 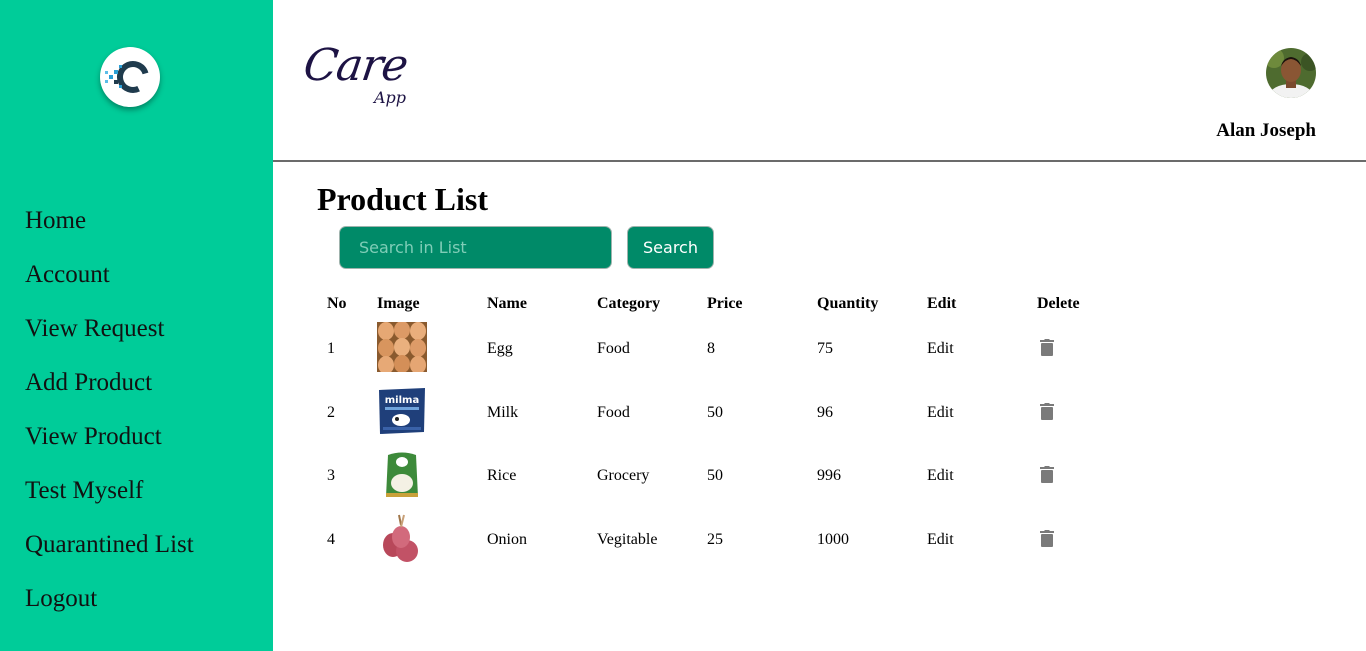 What do you see at coordinates (109, 447) in the screenshot?
I see `sidebar-item-view-product: View Product` at bounding box center [109, 447].